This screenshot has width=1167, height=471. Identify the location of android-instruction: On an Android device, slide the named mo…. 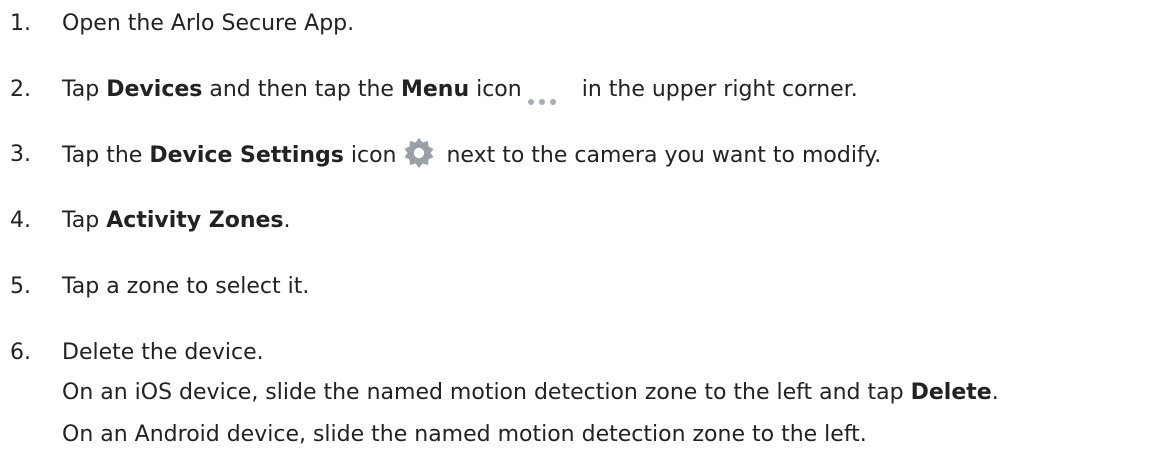
(464, 434).